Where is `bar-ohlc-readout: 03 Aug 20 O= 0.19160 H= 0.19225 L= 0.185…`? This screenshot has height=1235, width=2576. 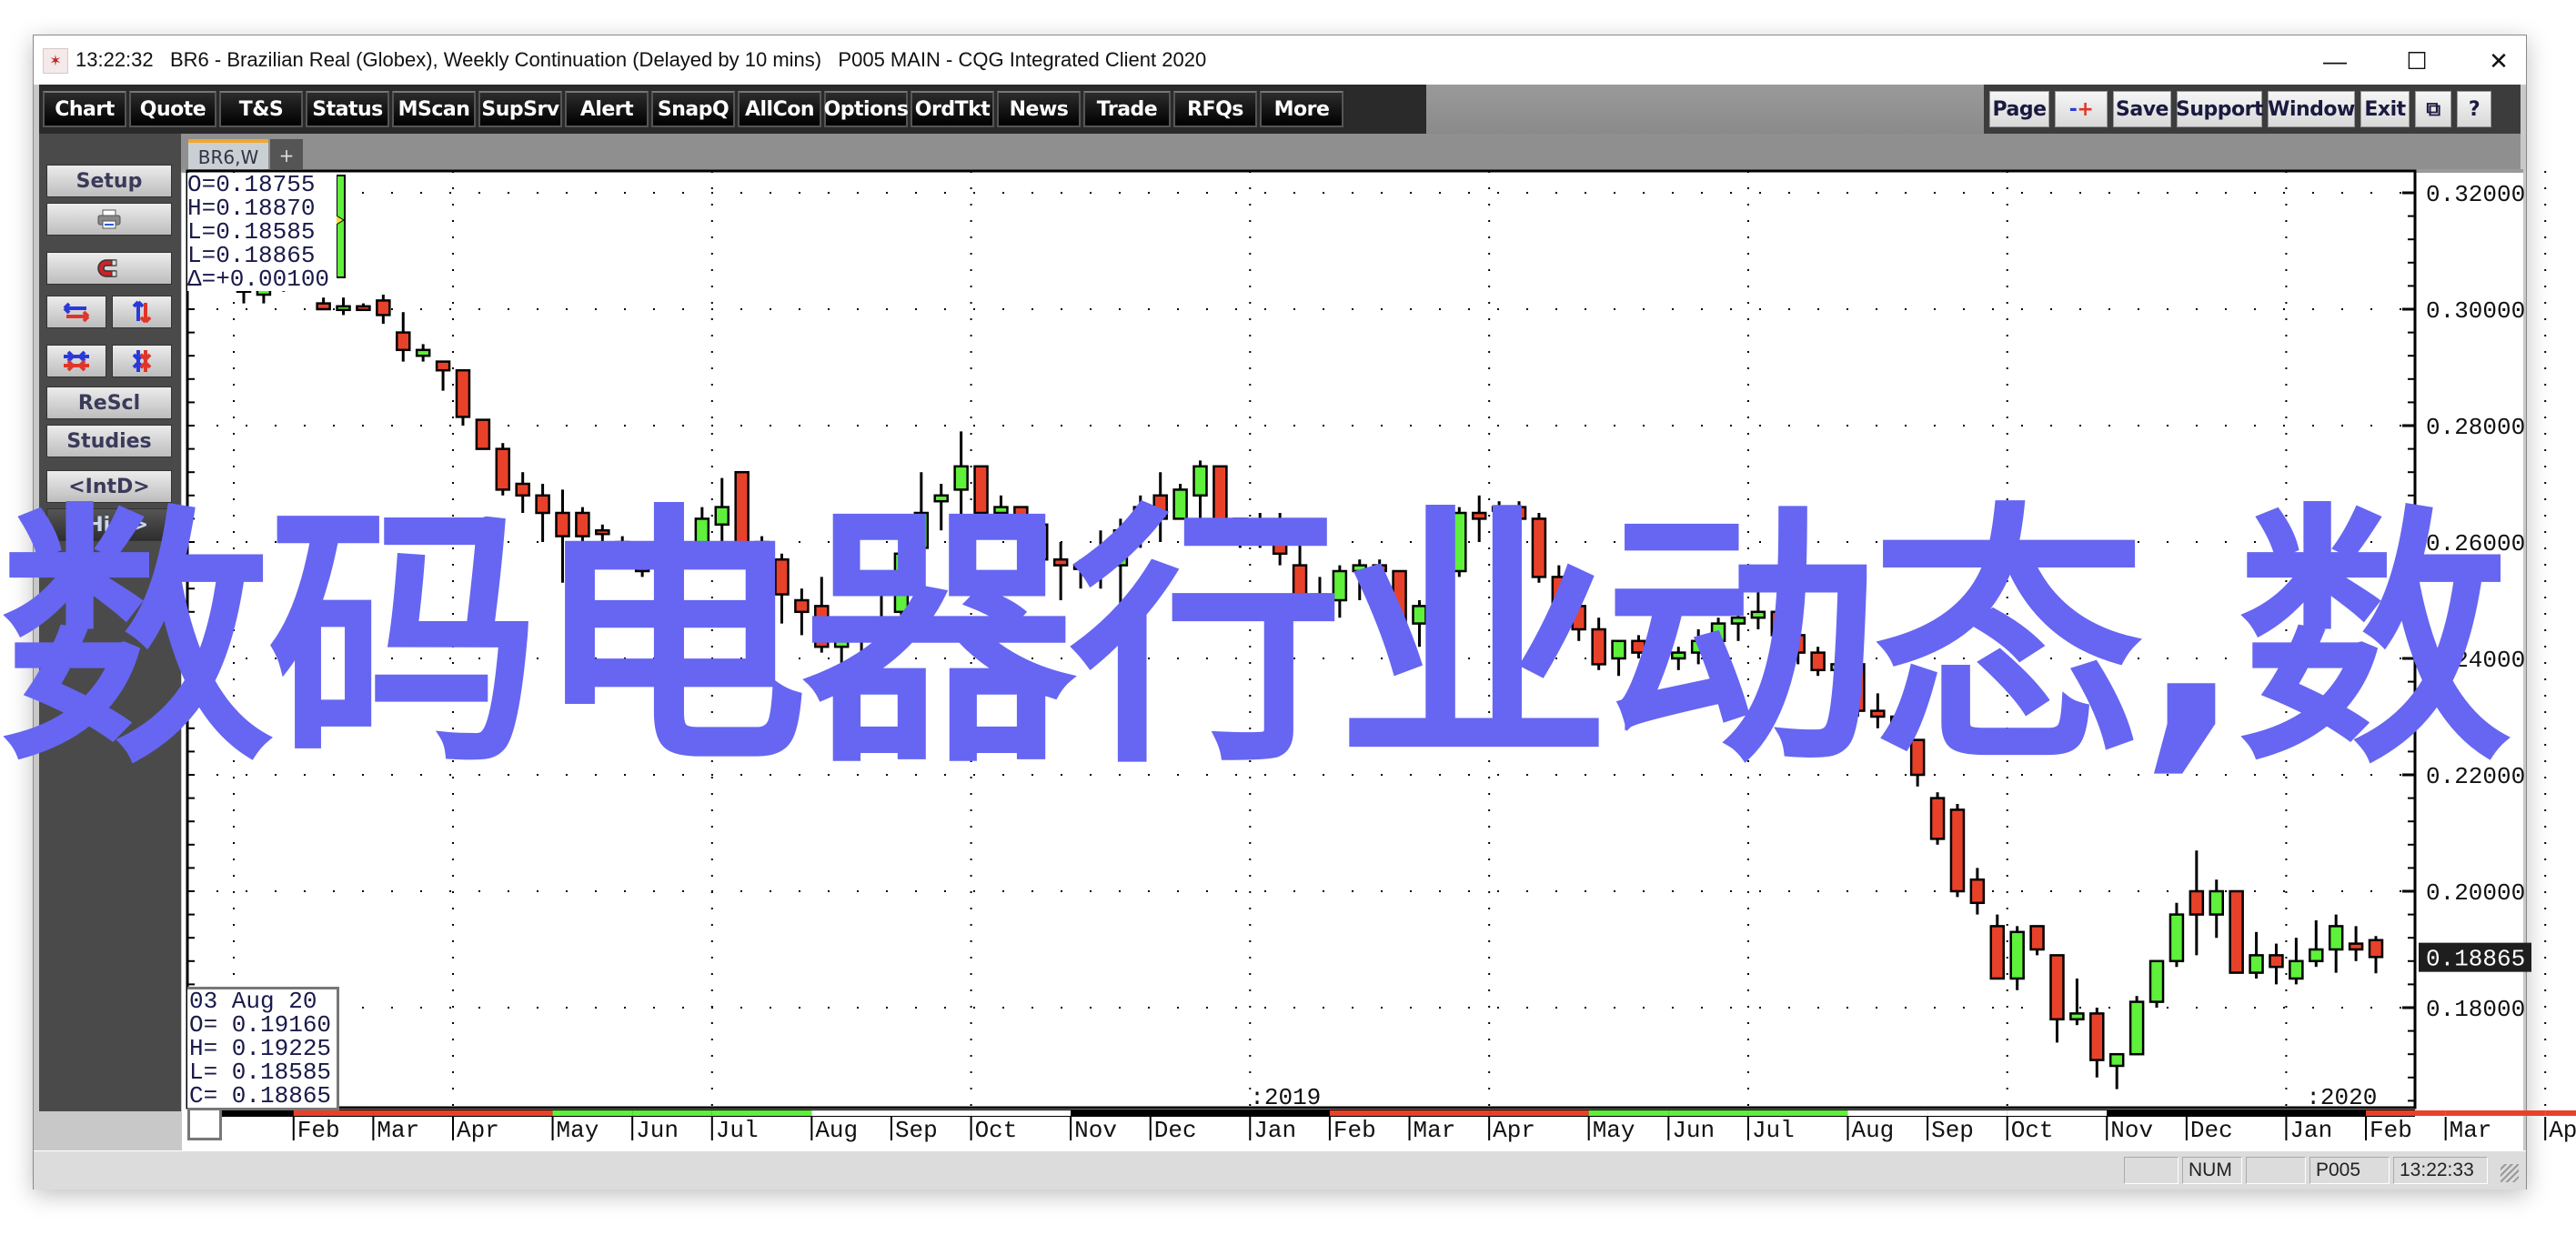
bar-ohlc-readout: 03 Aug 20 O= 0.19160 H= 0.19225 L= 0.185… is located at coordinates (263, 1048).